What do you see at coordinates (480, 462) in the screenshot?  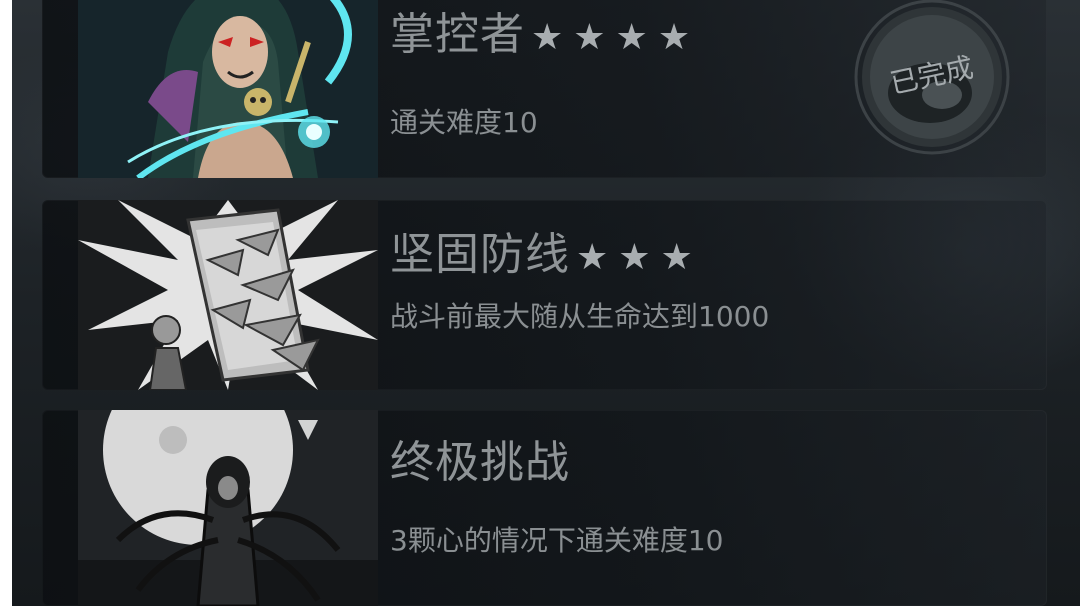 I see `achievement-title: 终极挑战` at bounding box center [480, 462].